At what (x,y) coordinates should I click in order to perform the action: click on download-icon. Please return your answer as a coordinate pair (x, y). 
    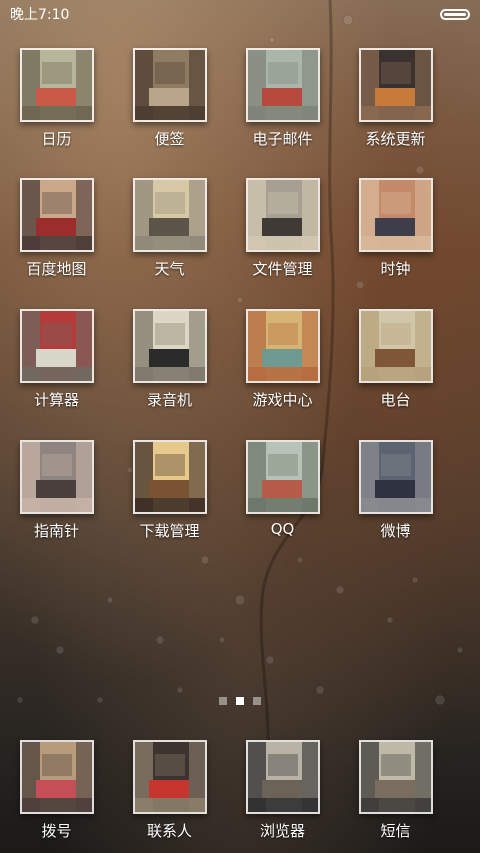
    Looking at the image, I should click on (169, 477).